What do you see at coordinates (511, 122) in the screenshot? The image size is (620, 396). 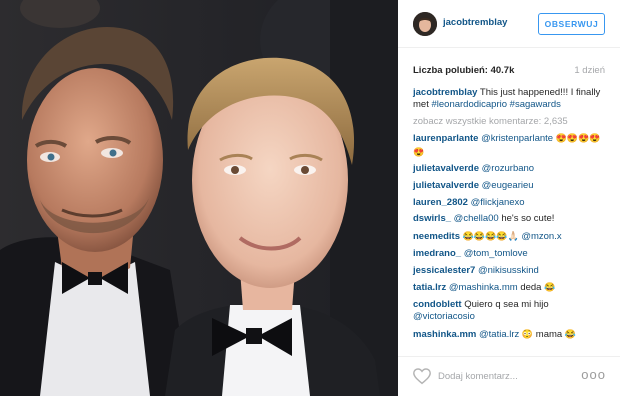 I see `view-all-comments-link: zobacz wszystkie komentarze: 2,635` at bounding box center [511, 122].